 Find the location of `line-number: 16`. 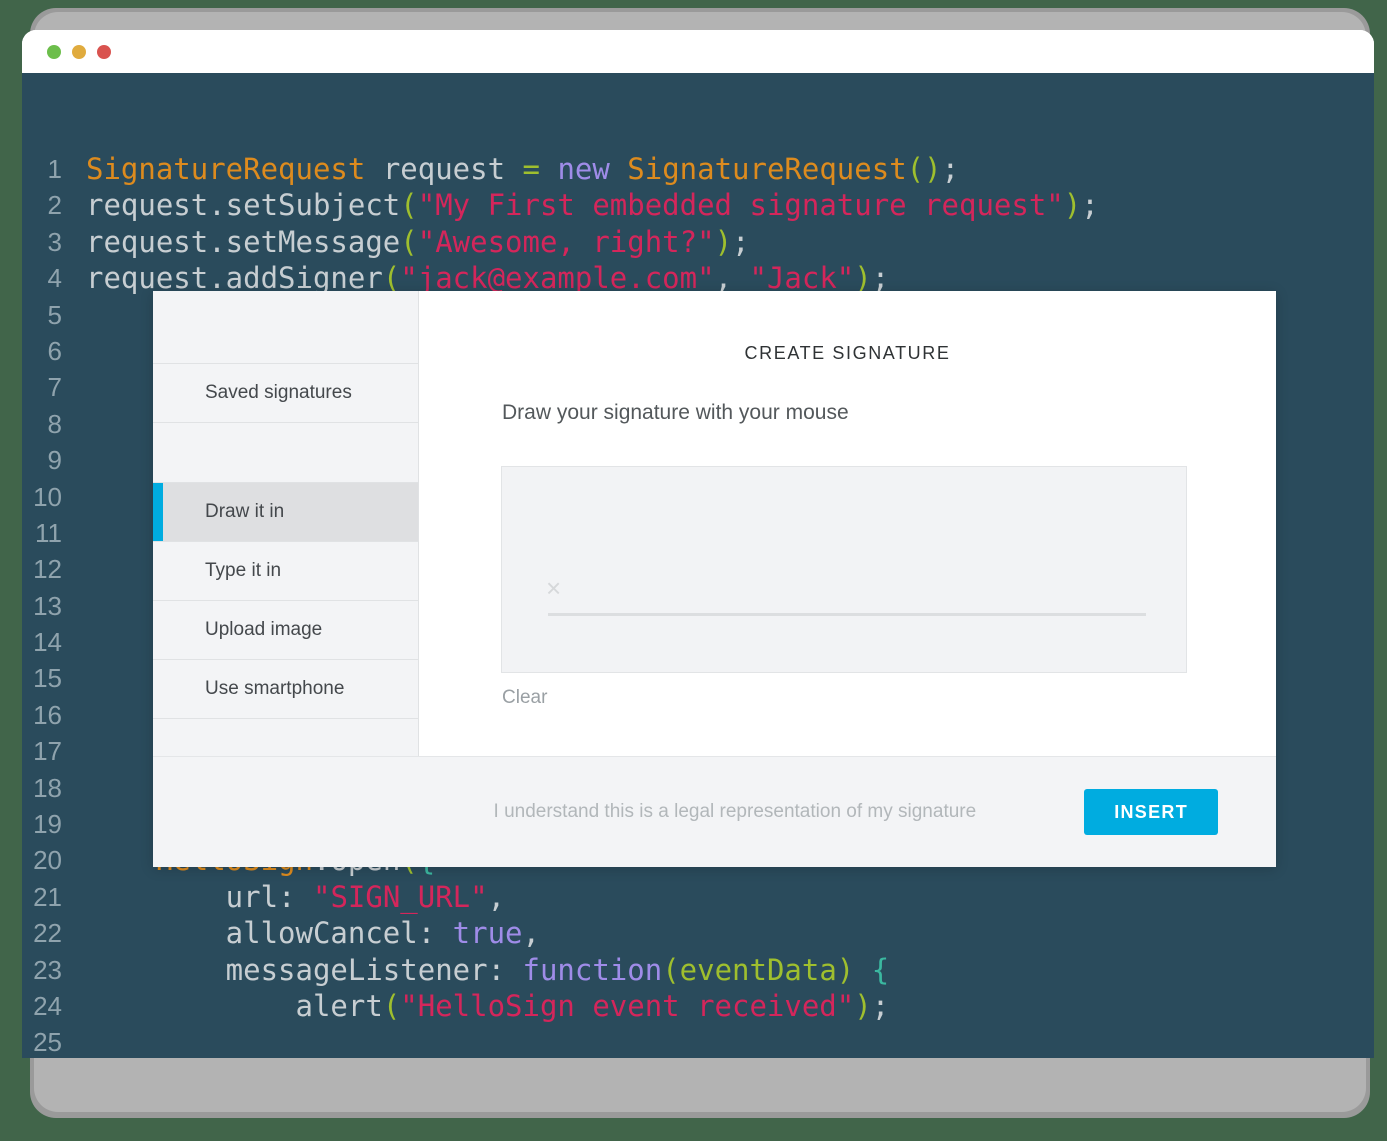

line-number: 16 is located at coordinates (47, 714).